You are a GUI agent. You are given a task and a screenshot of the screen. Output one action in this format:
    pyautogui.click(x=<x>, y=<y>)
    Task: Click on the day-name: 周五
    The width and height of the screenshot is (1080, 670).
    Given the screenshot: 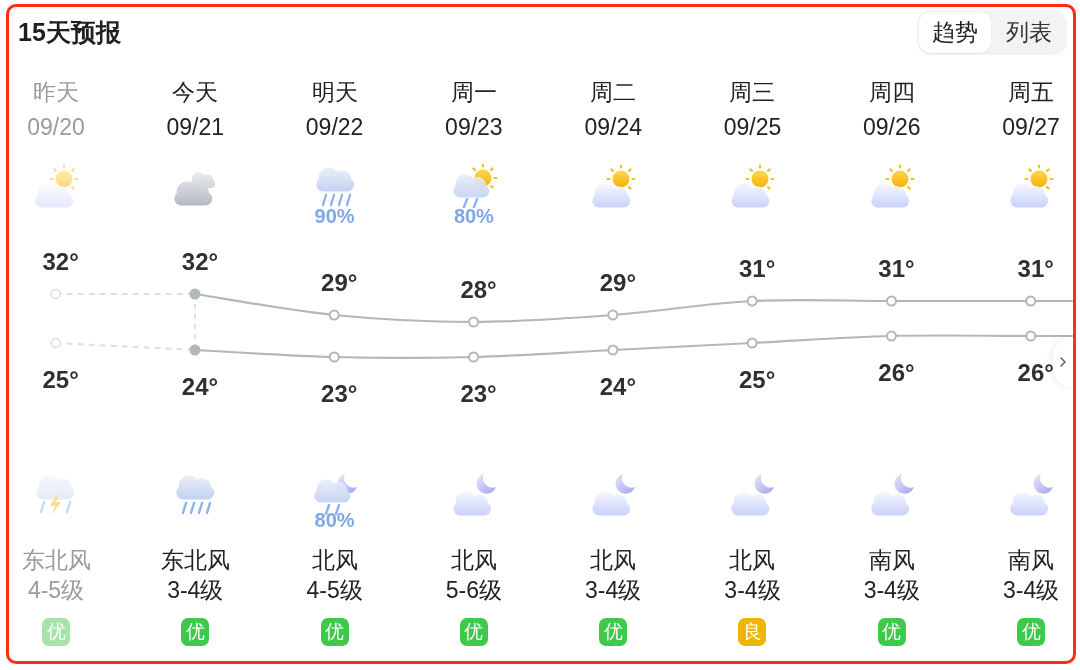 What is the action you would take?
    pyautogui.click(x=1031, y=92)
    